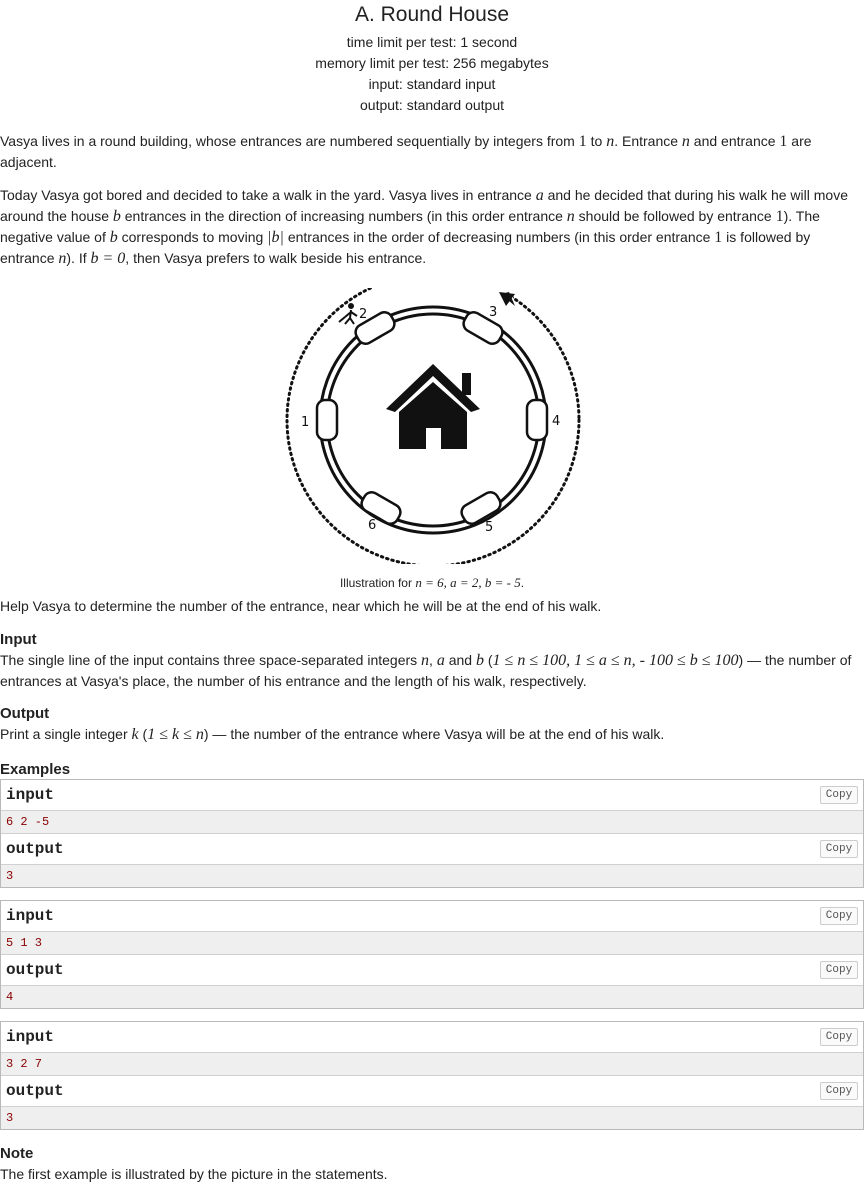 The width and height of the screenshot is (864, 1184). Describe the element at coordinates (432, 42) in the screenshot. I see `time-limit: time limit per test: 1 second` at that location.